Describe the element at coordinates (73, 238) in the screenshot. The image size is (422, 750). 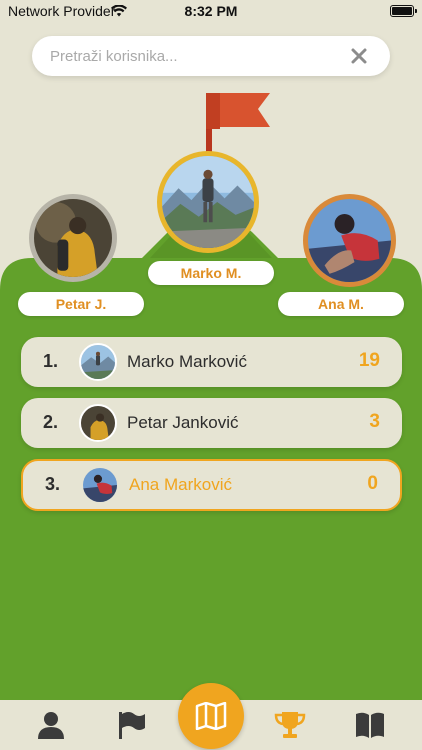
I see `second-place-avatar` at that location.